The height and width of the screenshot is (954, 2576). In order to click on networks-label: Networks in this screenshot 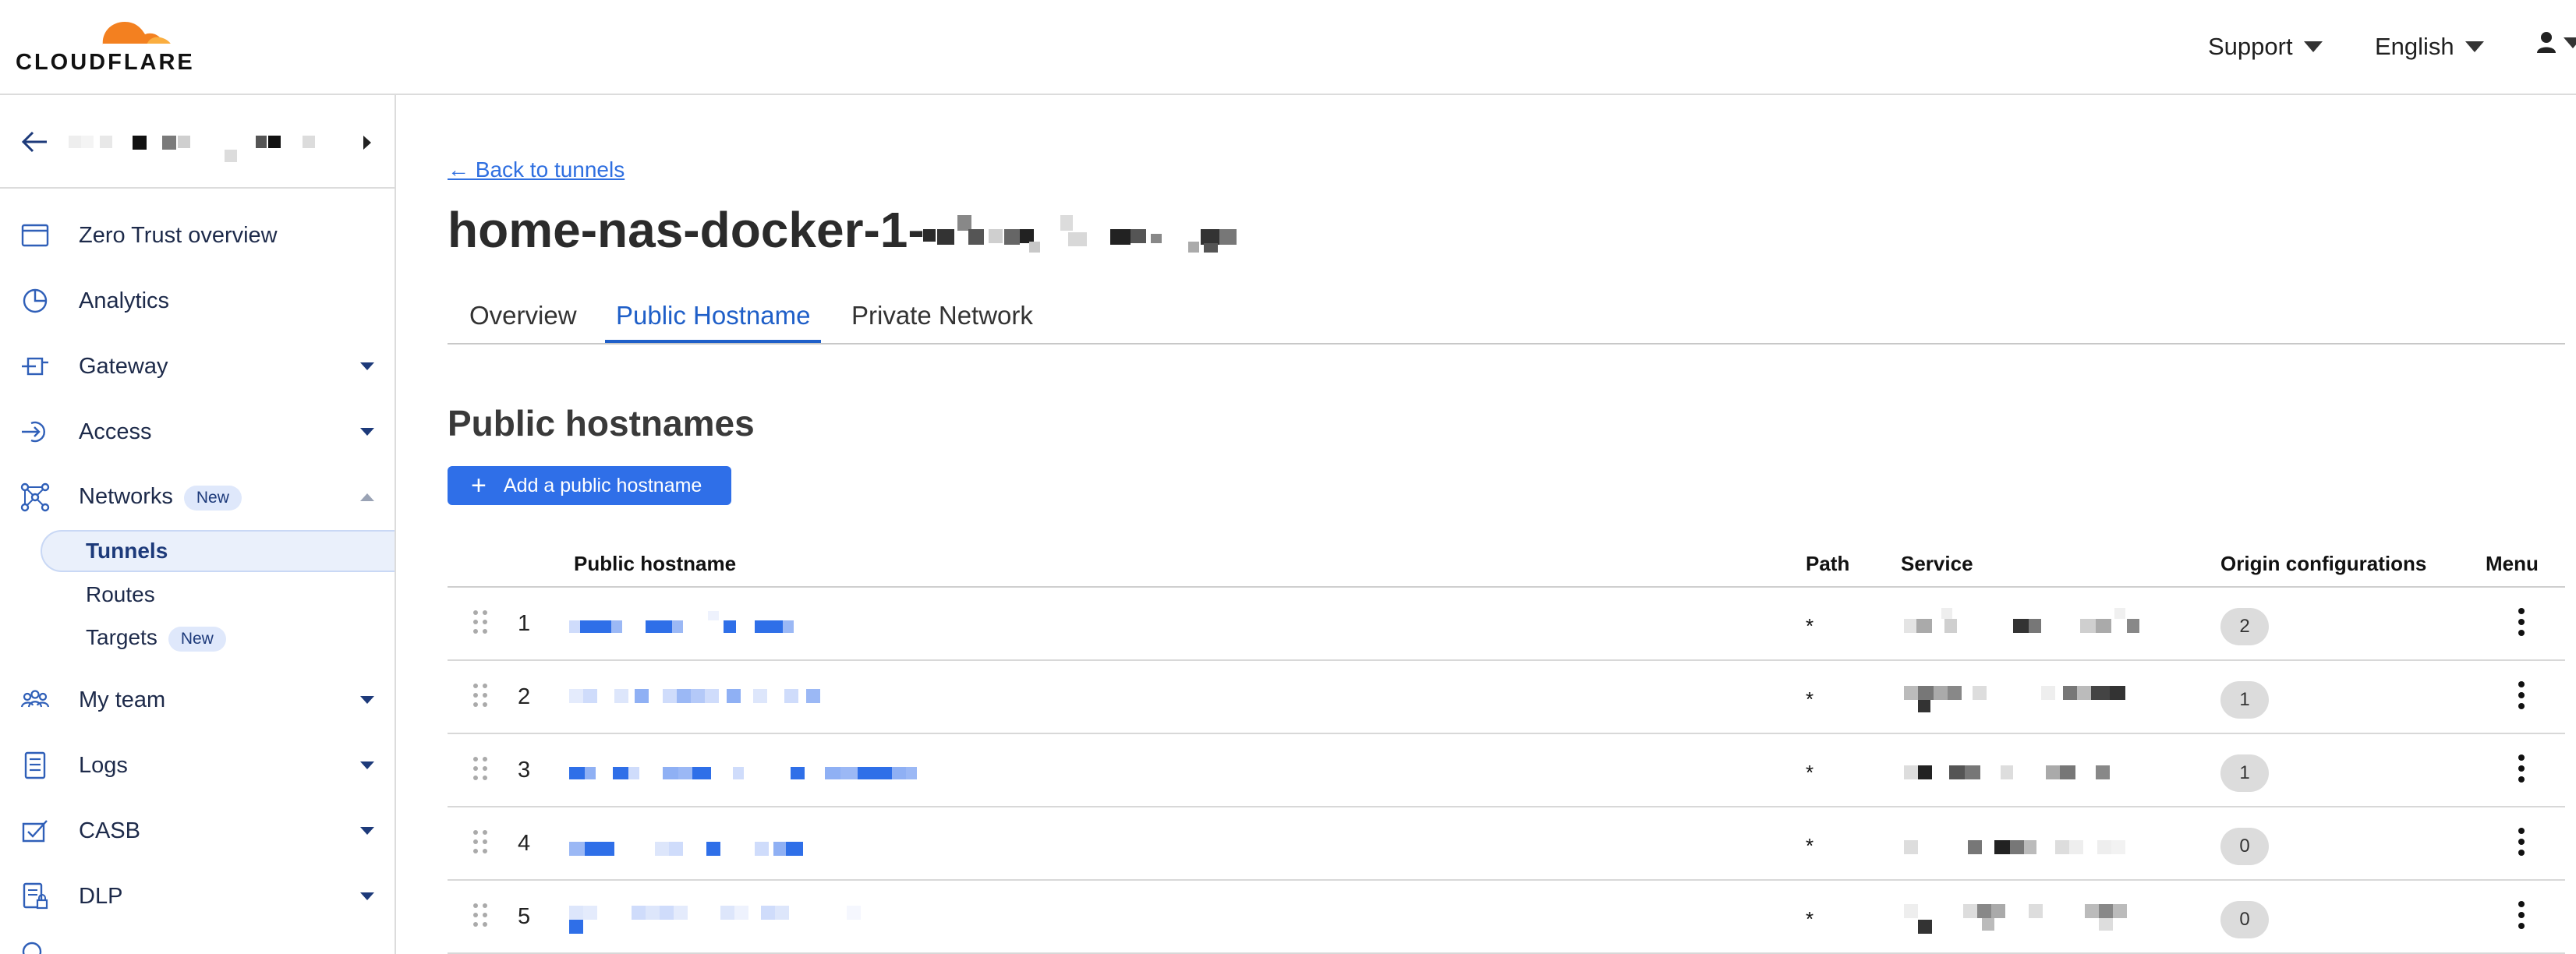, I will do `click(126, 497)`.